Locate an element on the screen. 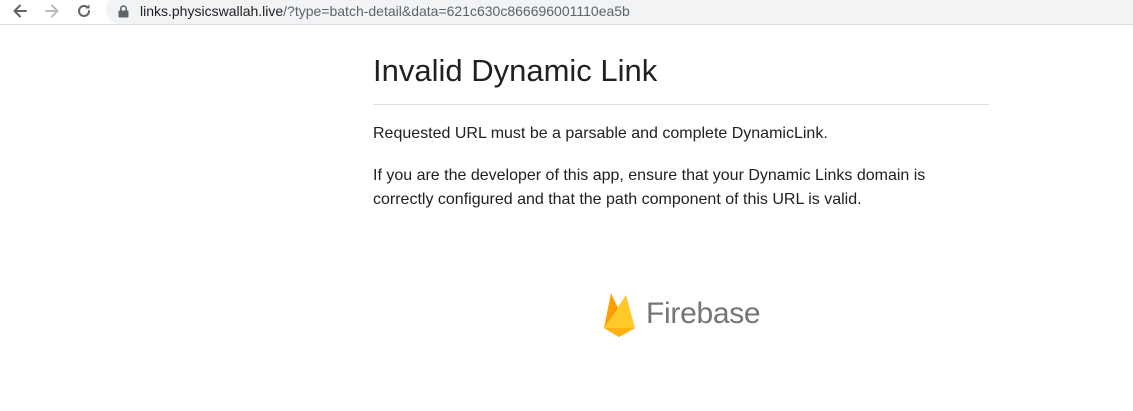  back-arrow-icon is located at coordinates (20, 11).